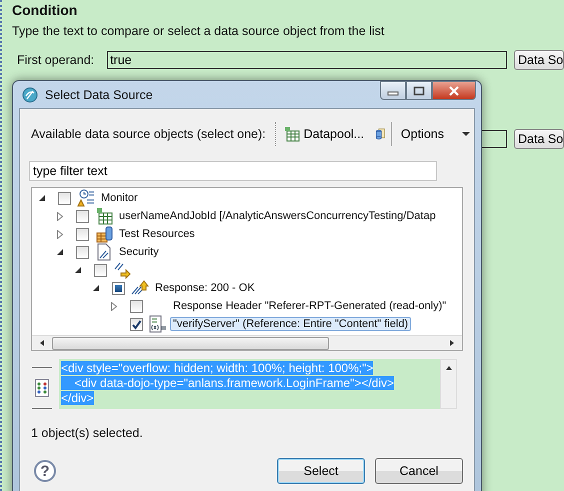 This screenshot has height=491, width=564. What do you see at coordinates (436, 134) in the screenshot?
I see `options-dropdown: Options` at bounding box center [436, 134].